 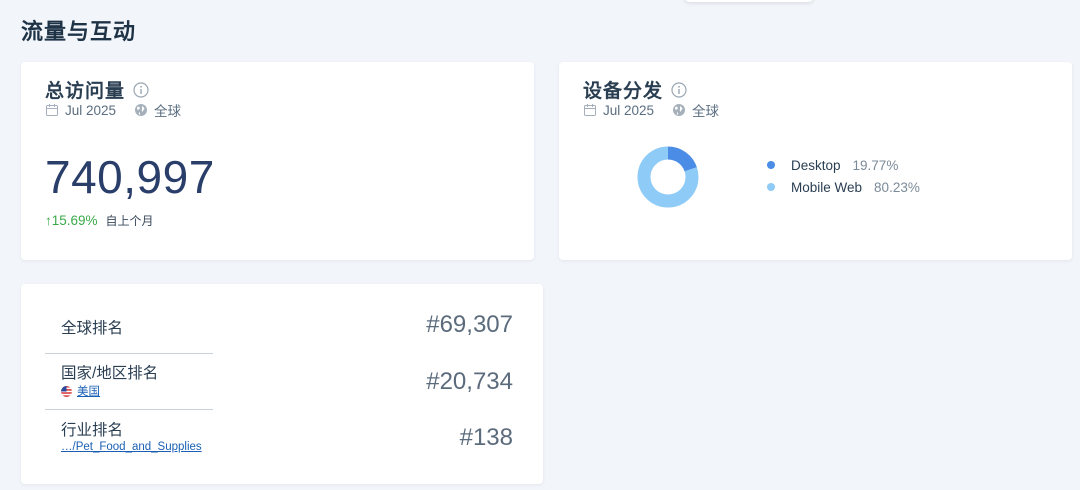 I want to click on legend-item-desktop: Desktop 19.77%, so click(x=843, y=165).